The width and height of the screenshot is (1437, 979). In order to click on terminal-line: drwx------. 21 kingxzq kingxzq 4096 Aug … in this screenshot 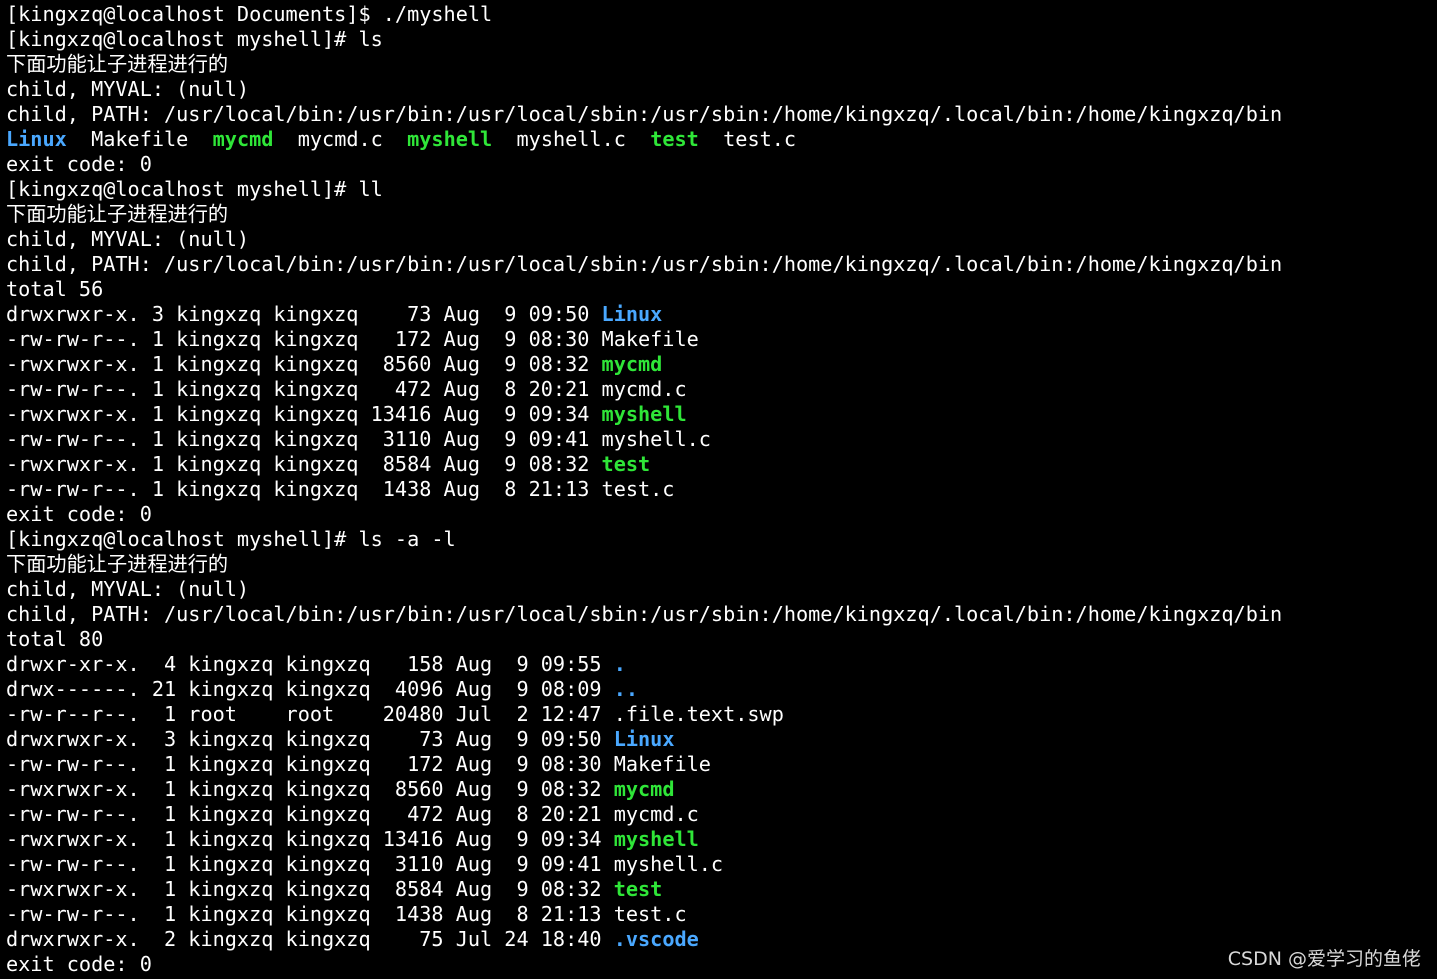, I will do `click(322, 689)`.